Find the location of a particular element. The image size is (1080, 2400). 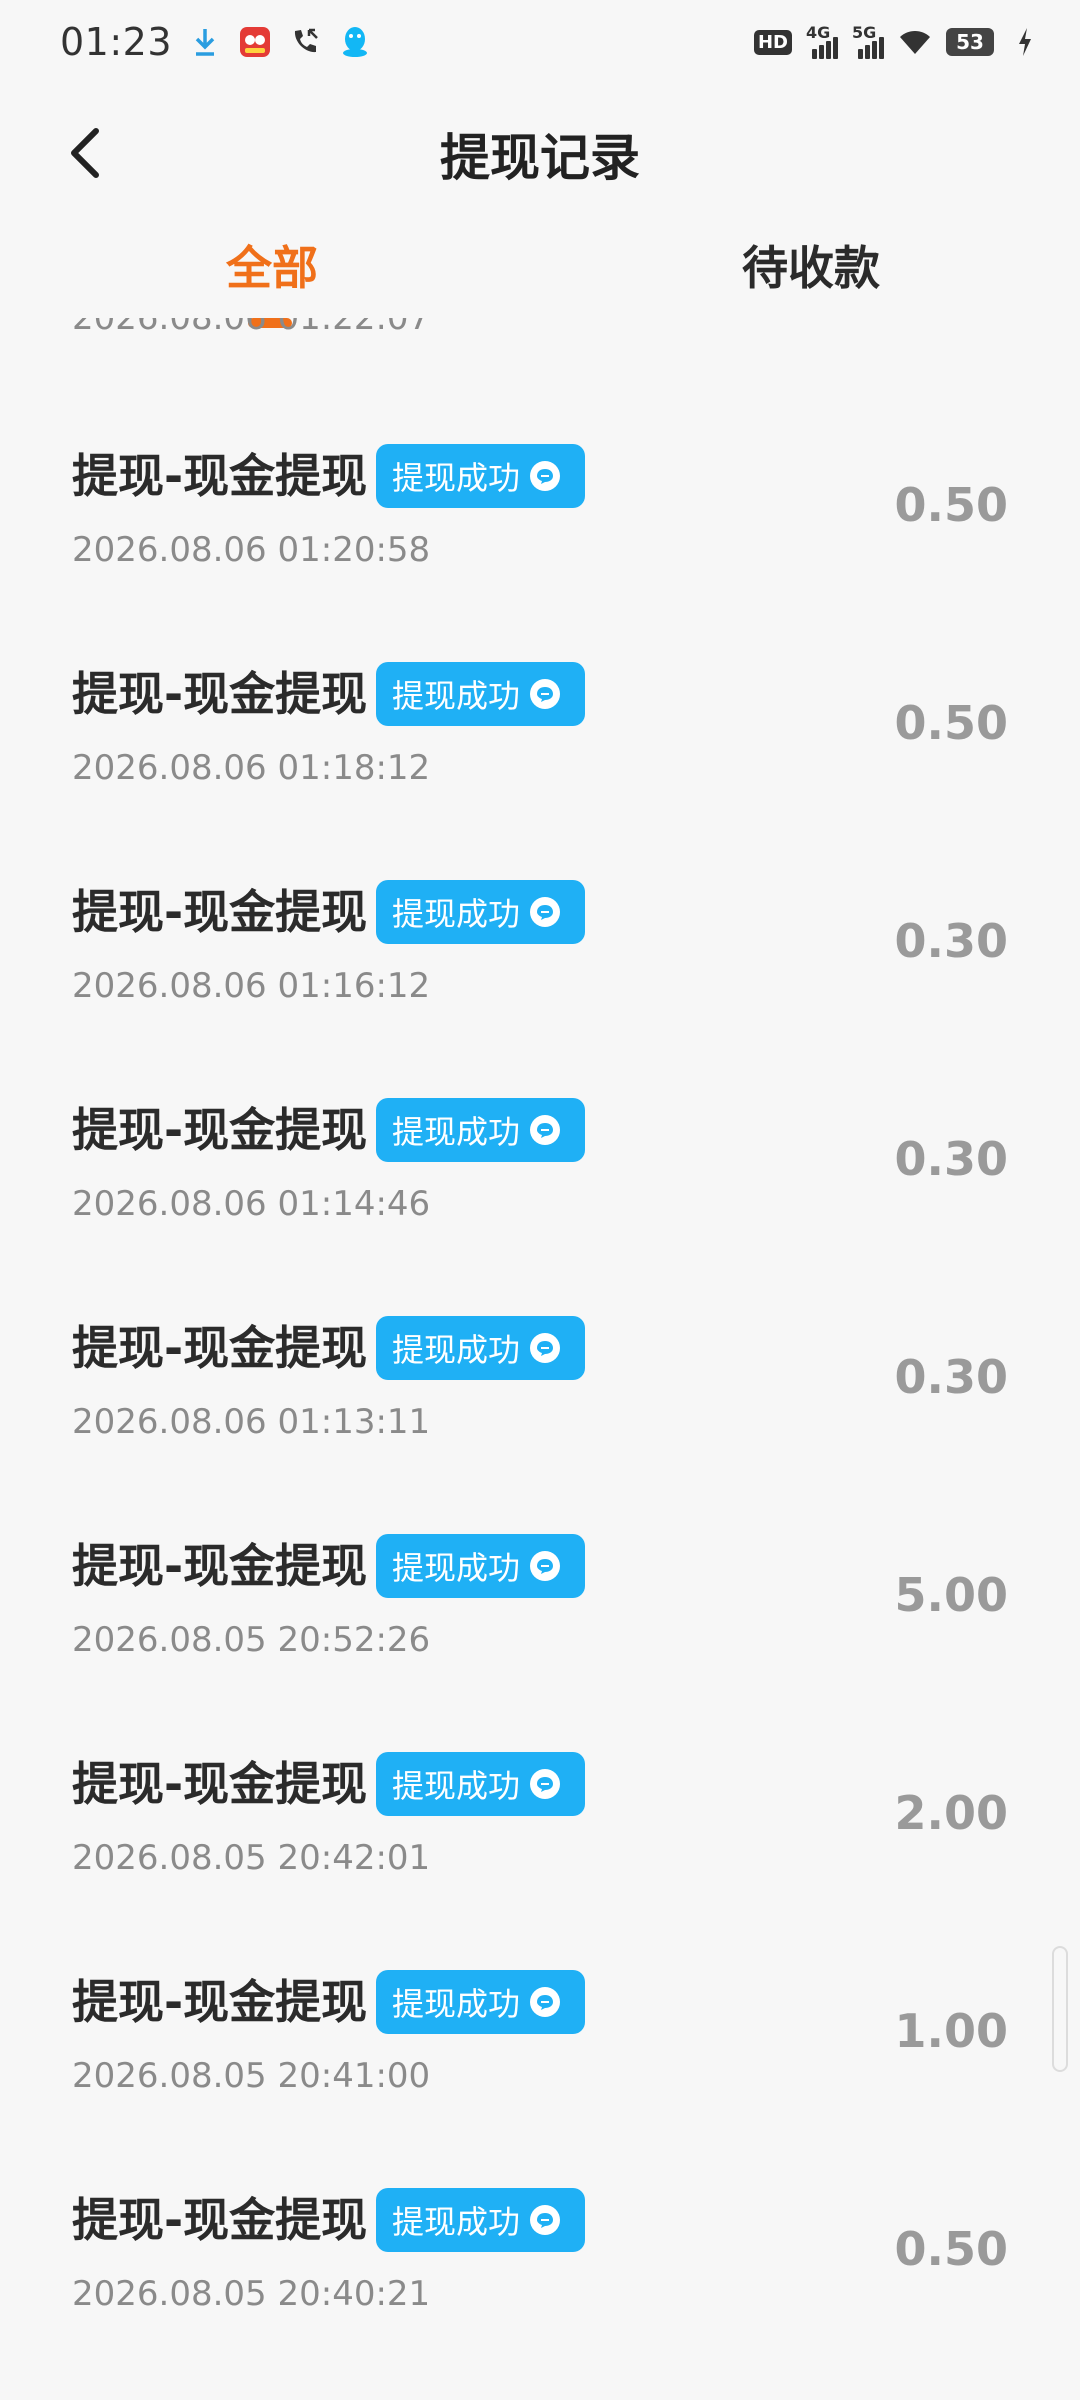

status-left: 01:23 is located at coordinates (216, 42).